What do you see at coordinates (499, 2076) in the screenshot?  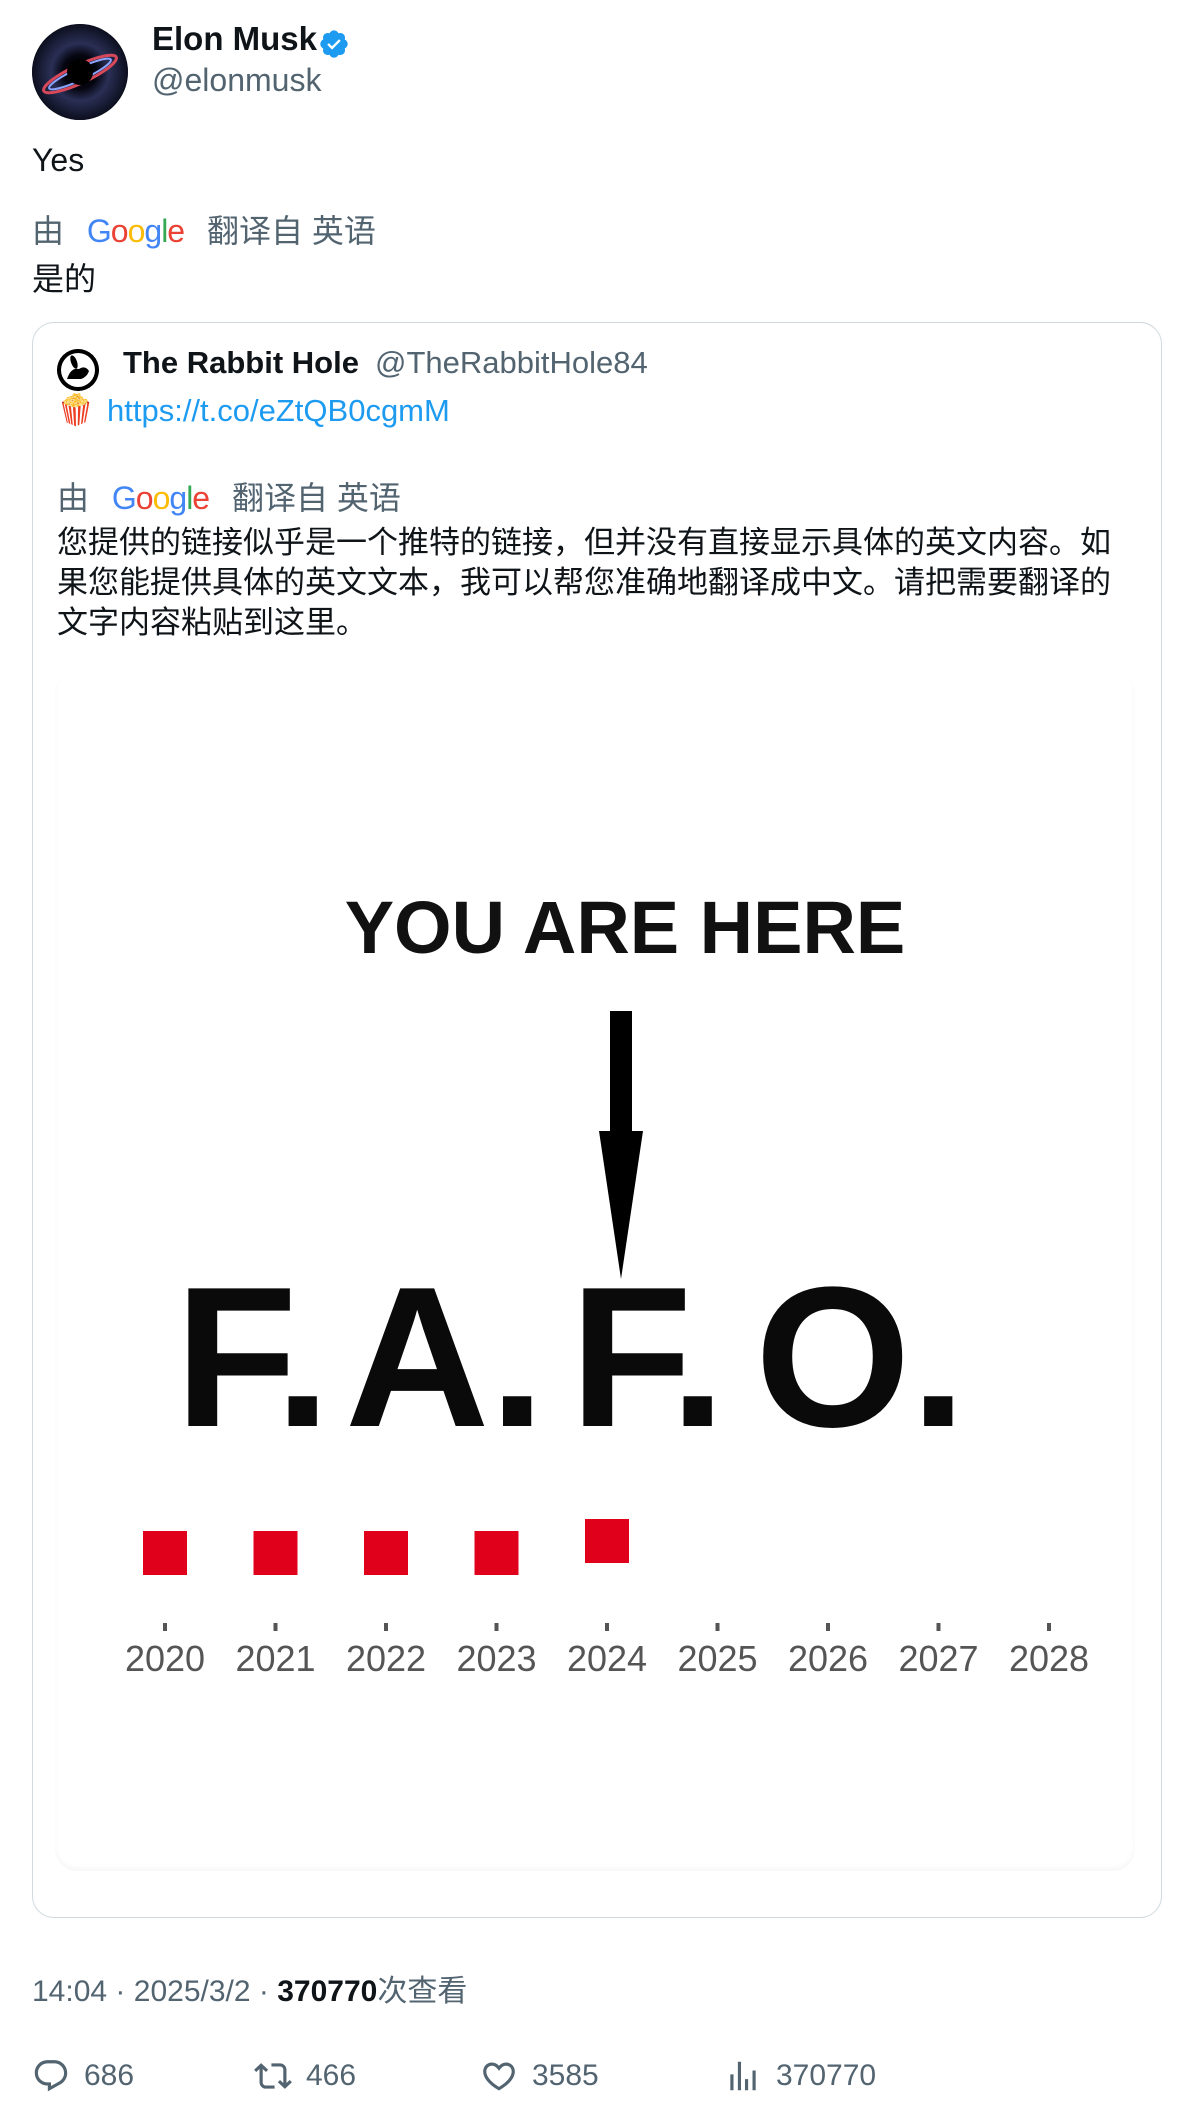 I see `heart-icon` at bounding box center [499, 2076].